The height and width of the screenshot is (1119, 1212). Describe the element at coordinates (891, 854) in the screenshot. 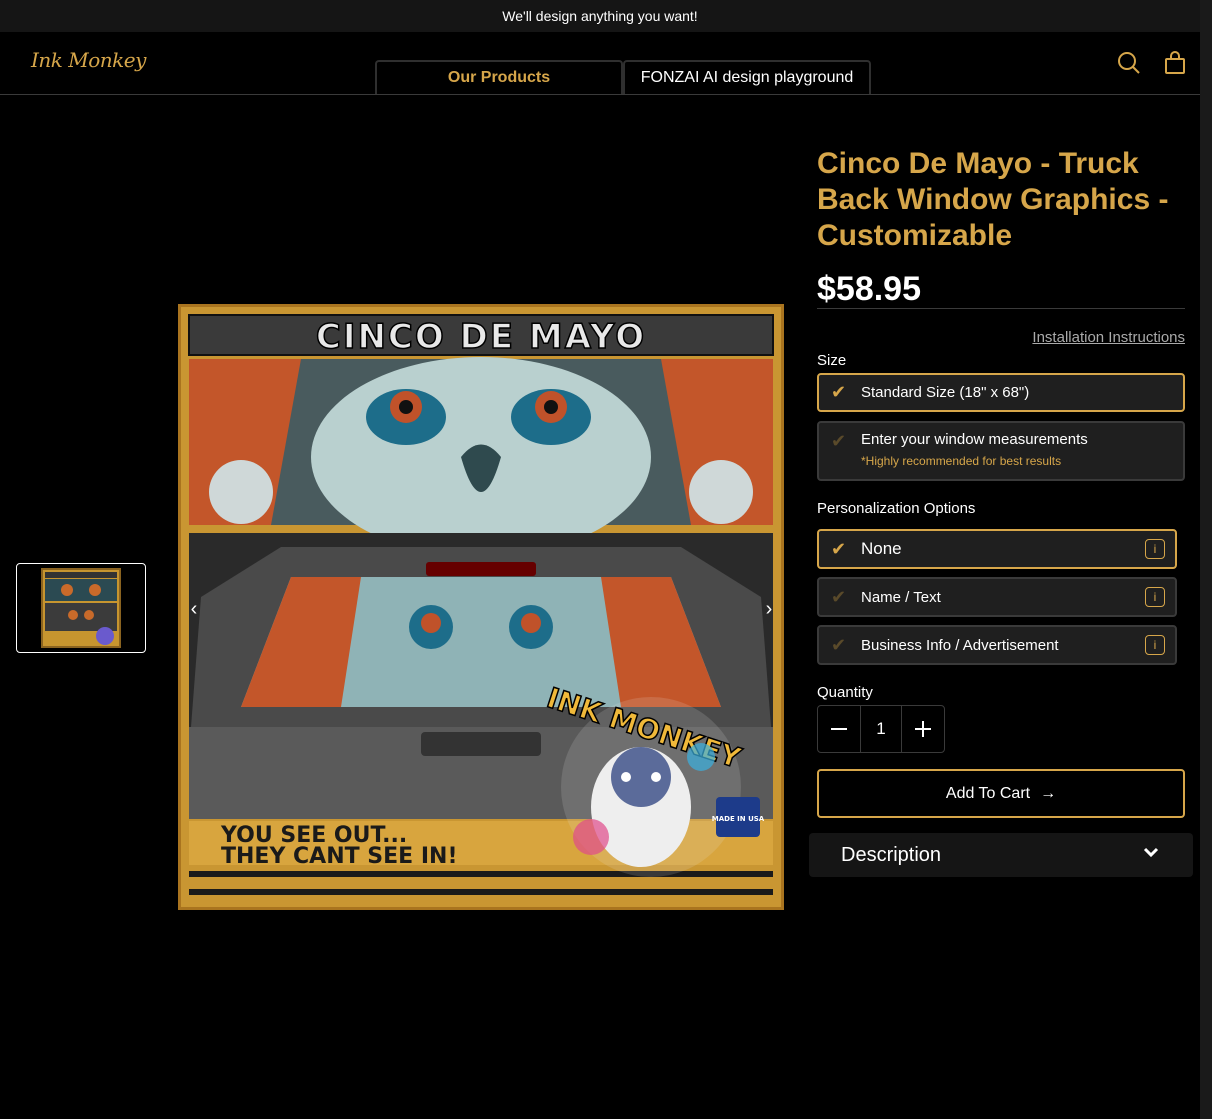

I see `description-label: Description` at that location.